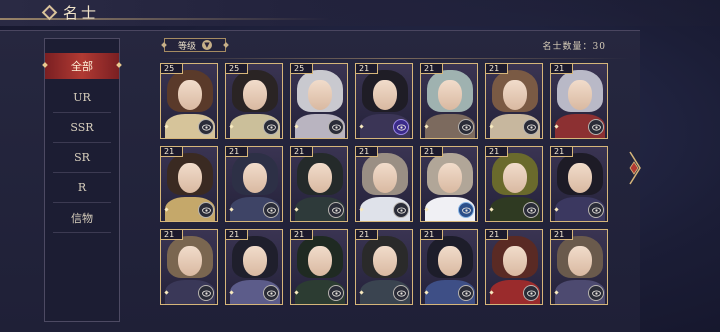 The height and width of the screenshot is (332, 720). What do you see at coordinates (81, 13) in the screenshot?
I see `page-title: 名士` at bounding box center [81, 13].